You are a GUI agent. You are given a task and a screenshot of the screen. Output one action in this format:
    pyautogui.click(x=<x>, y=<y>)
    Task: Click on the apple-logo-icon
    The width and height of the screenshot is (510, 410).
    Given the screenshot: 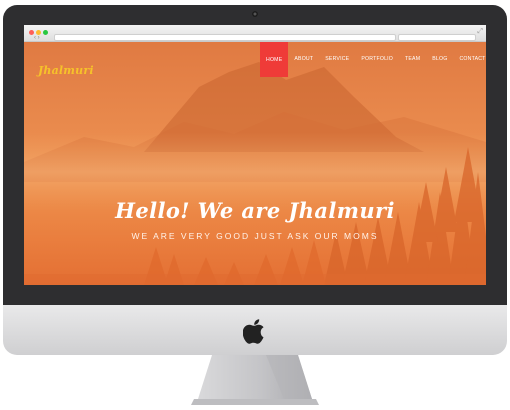 What is the action you would take?
    pyautogui.click(x=253, y=331)
    